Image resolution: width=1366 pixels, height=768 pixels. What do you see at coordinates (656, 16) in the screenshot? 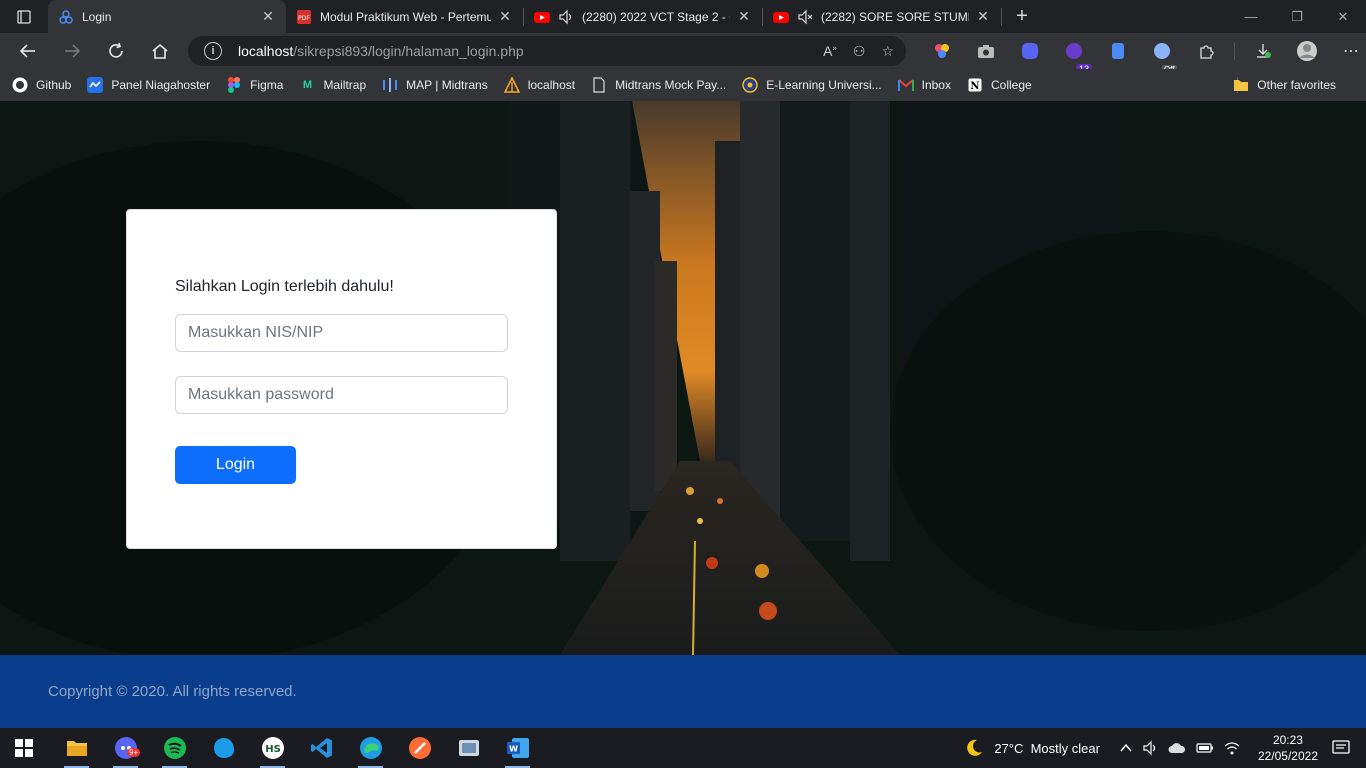
I see `tab-title: (2280) 2022 VCT Stage 2 - C` at bounding box center [656, 16].